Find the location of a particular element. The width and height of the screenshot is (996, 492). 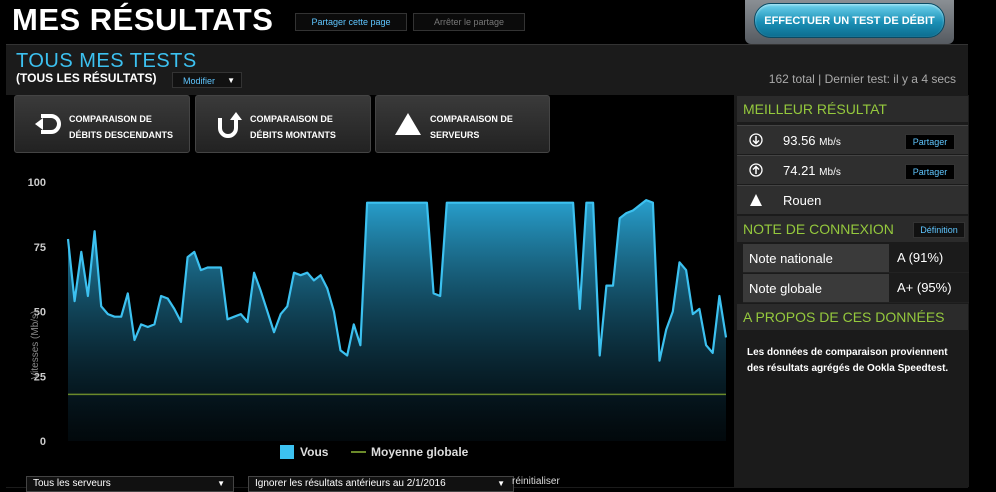

download-icon is located at coordinates (756, 140).